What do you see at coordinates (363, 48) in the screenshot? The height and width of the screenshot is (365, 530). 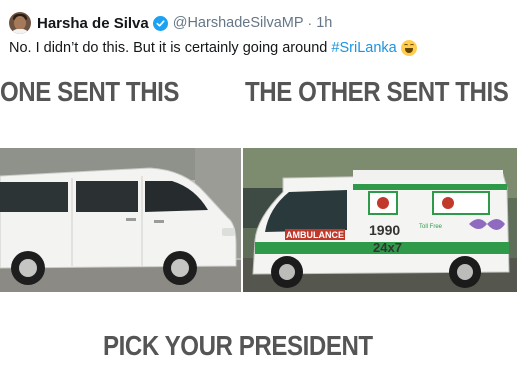 I see `hashtag-link: #SriLanka` at bounding box center [363, 48].